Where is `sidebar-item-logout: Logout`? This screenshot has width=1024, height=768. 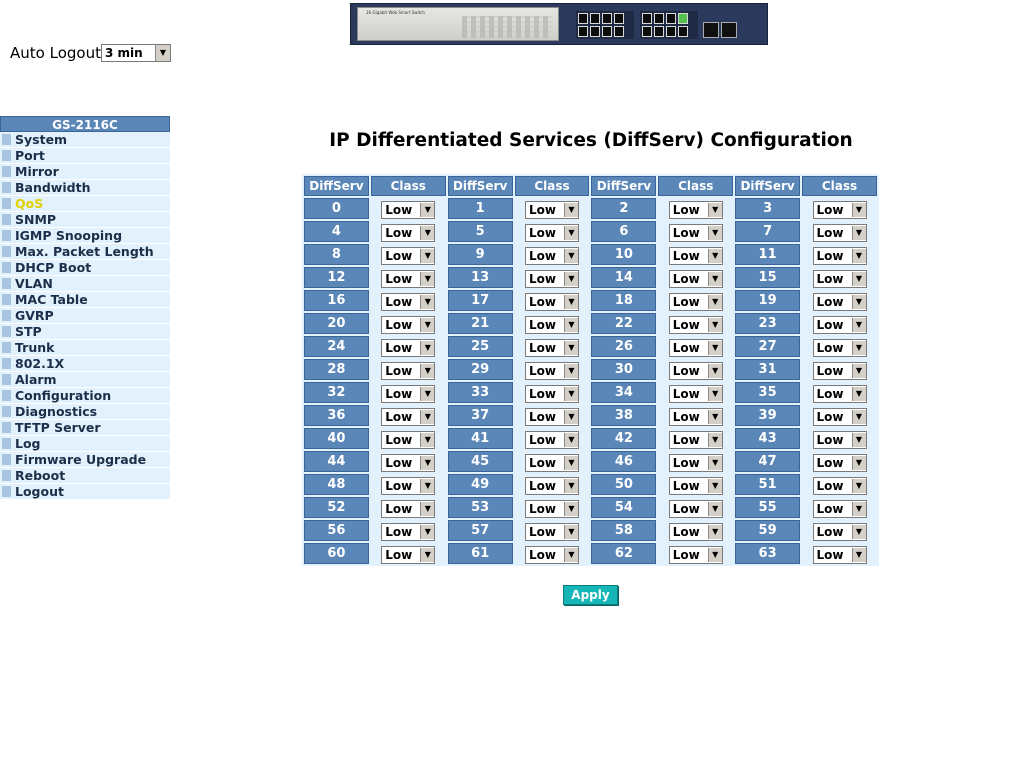
sidebar-item-logout: Logout is located at coordinates (85, 492).